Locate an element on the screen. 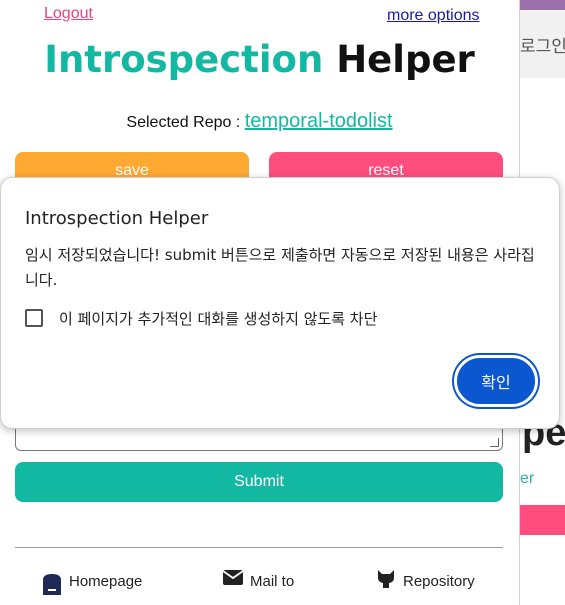 The image size is (565, 605). footer-mail-label: Mail to is located at coordinates (272, 581).